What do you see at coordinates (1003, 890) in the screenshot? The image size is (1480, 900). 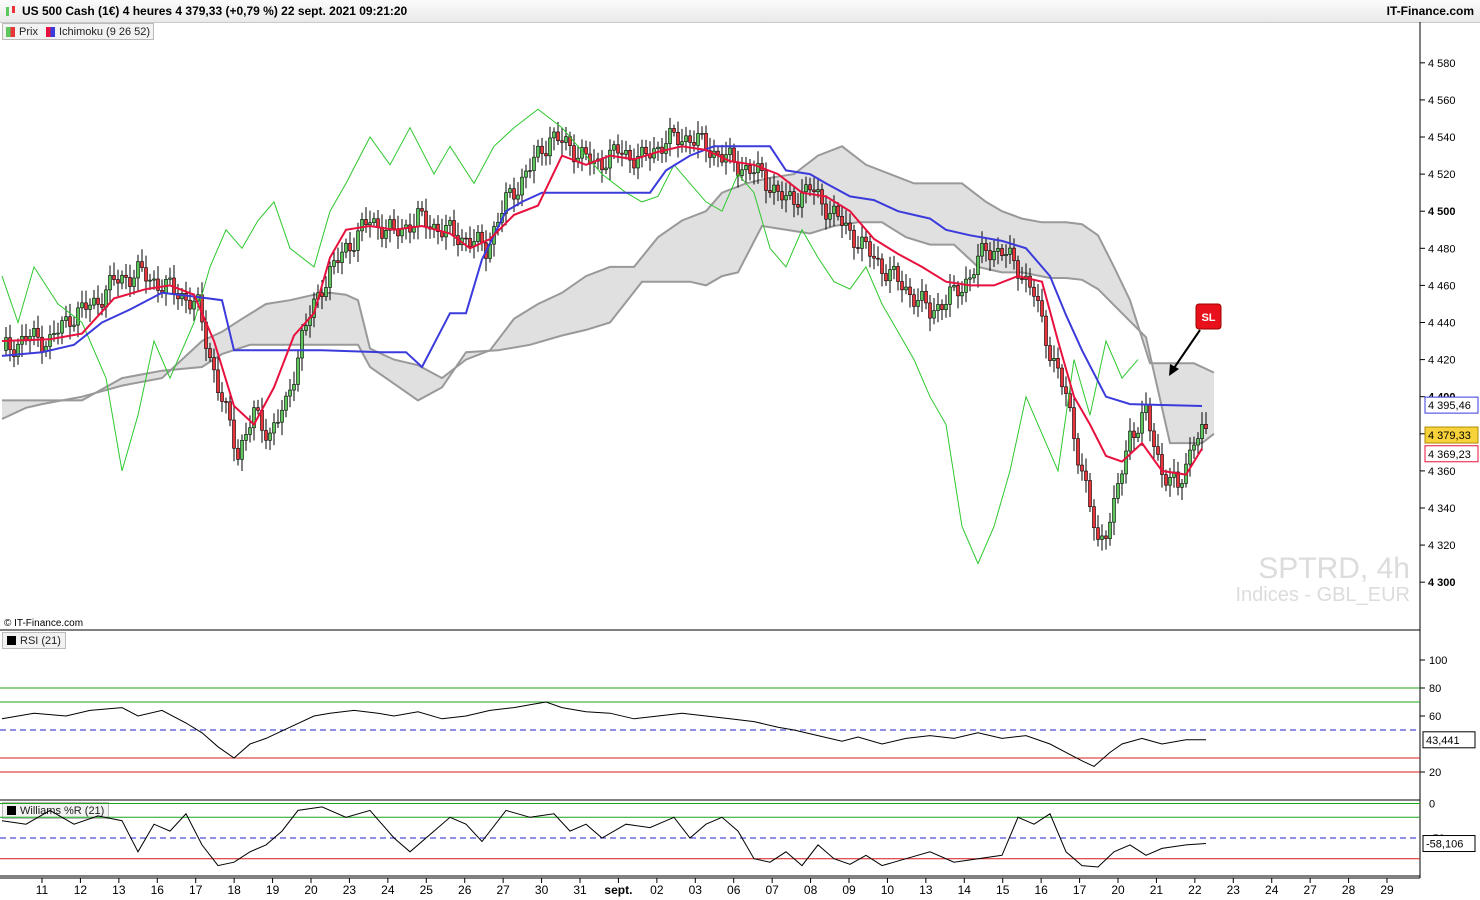 I see `x-tick-label: 15` at bounding box center [1003, 890].